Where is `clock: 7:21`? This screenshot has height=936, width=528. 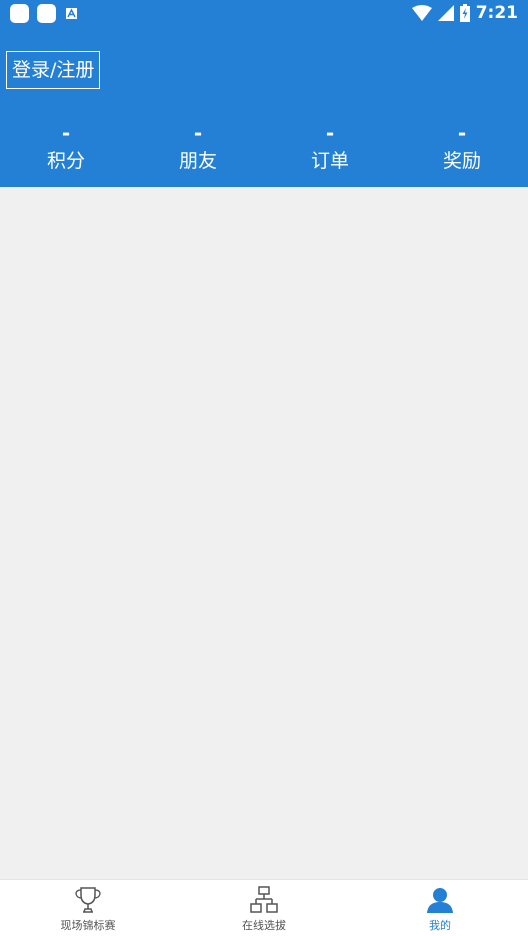 clock: 7:21 is located at coordinates (496, 13).